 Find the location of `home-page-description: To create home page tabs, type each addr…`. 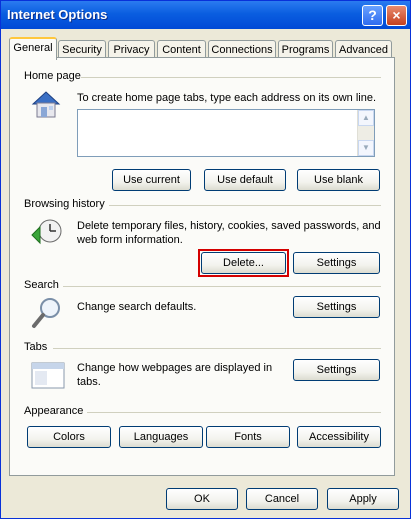

home-page-description: To create home page tabs, type each addr… is located at coordinates (227, 98).